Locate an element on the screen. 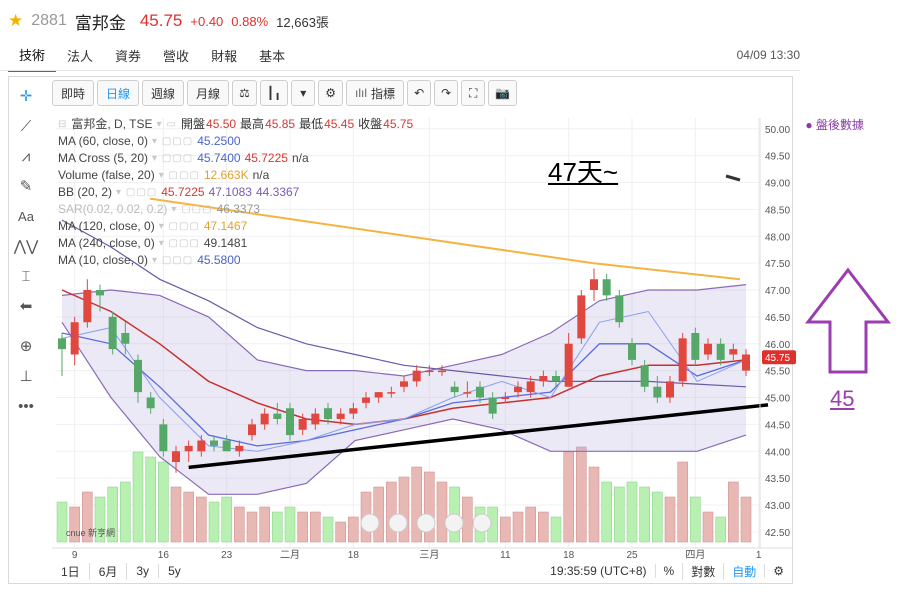 The height and width of the screenshot is (600, 900). compare-scale-icon: ⚖ is located at coordinates (244, 93).